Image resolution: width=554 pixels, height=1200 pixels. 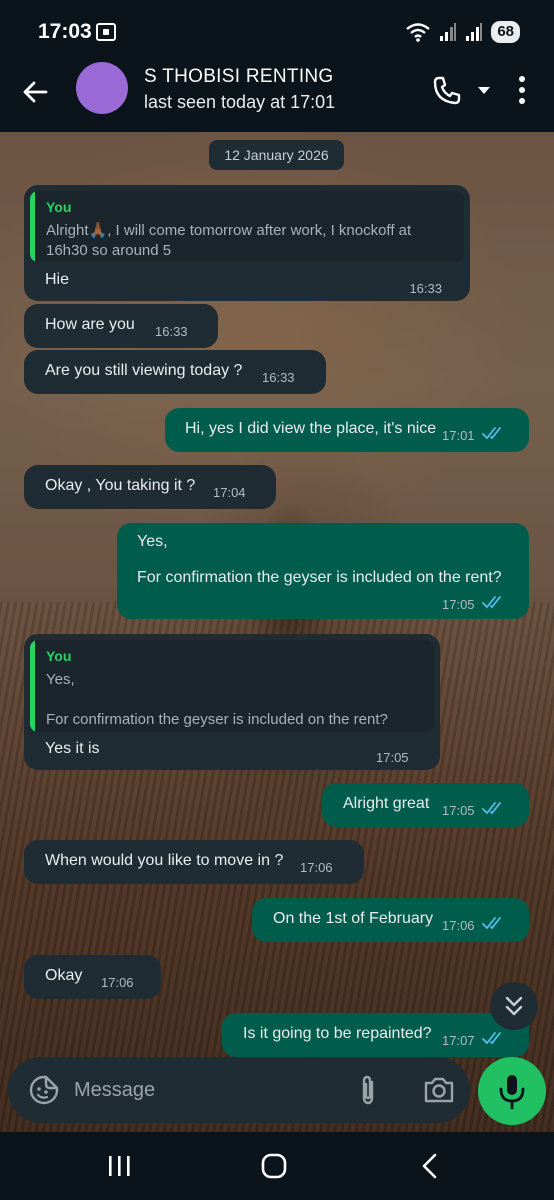 I want to click on more-vertical-icon, so click(x=522, y=90).